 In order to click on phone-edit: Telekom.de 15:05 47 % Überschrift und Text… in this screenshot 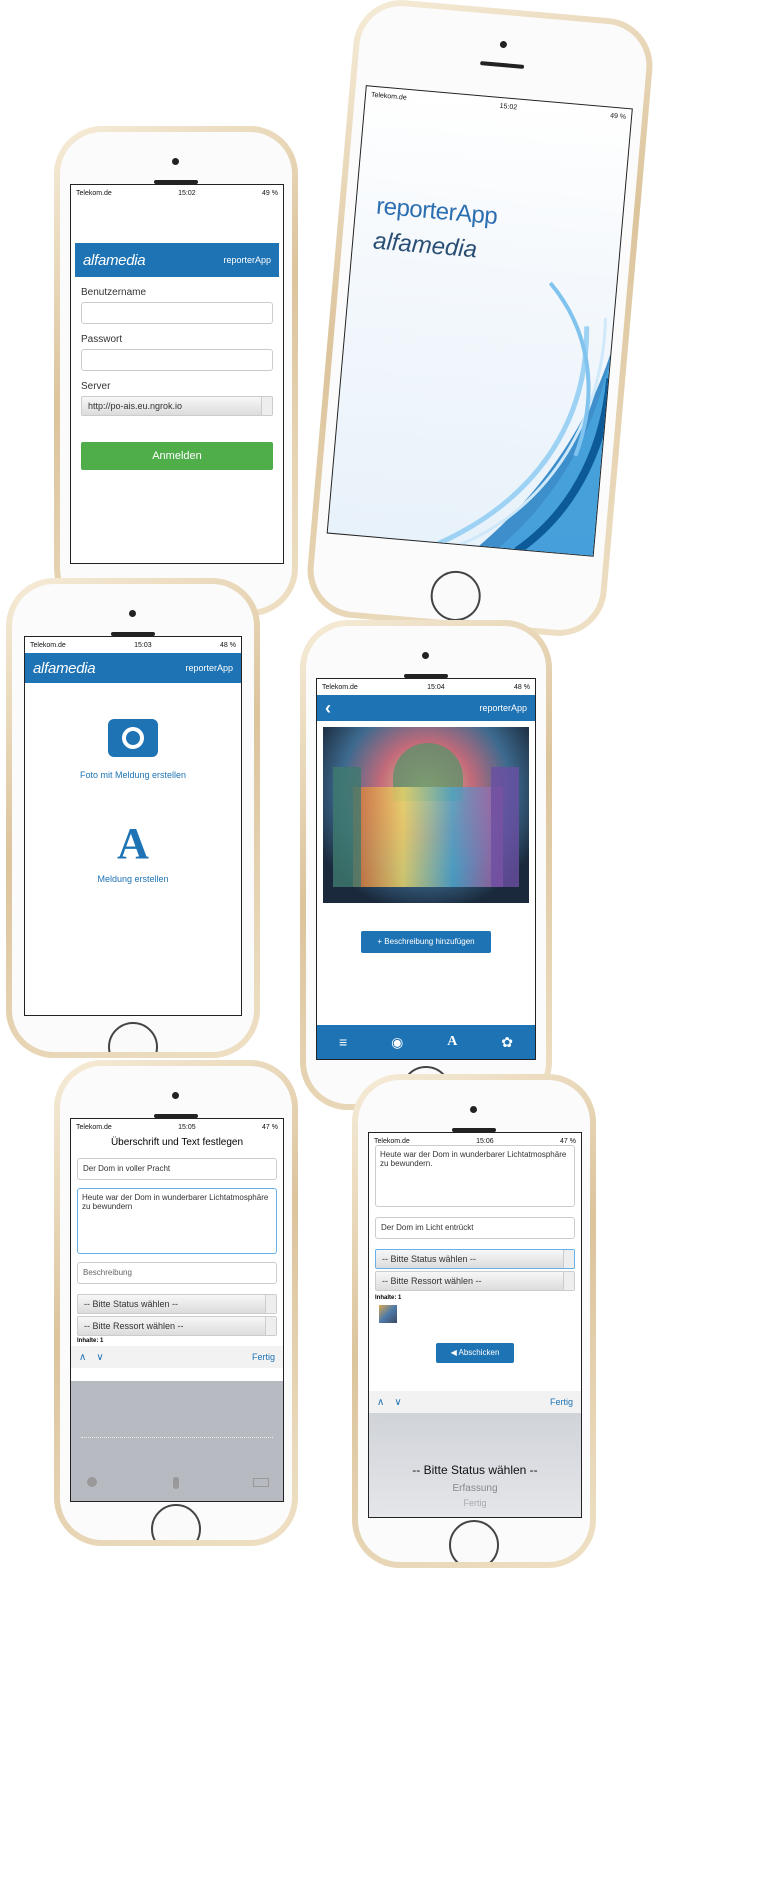, I will do `click(176, 1303)`.